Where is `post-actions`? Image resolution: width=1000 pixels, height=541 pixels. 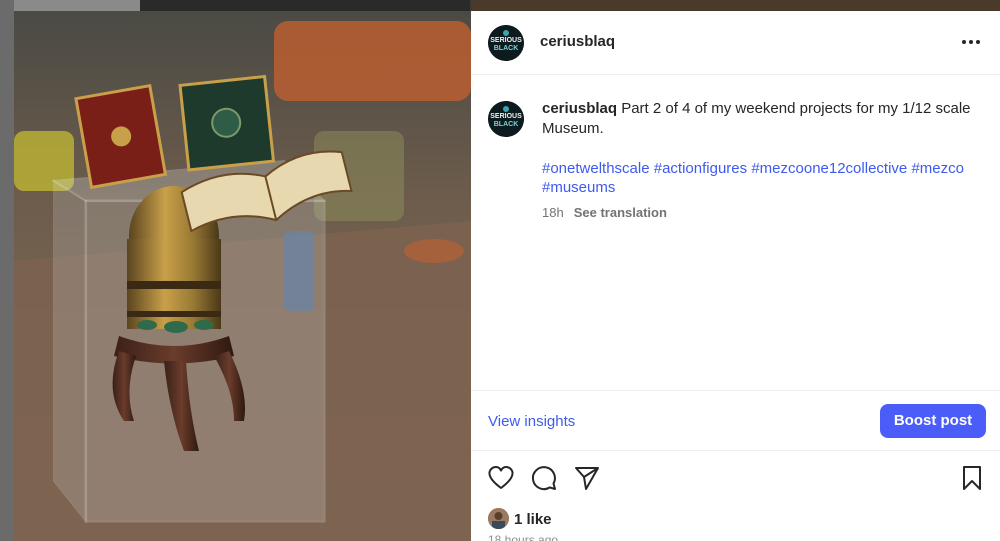 post-actions is located at coordinates (735, 480).